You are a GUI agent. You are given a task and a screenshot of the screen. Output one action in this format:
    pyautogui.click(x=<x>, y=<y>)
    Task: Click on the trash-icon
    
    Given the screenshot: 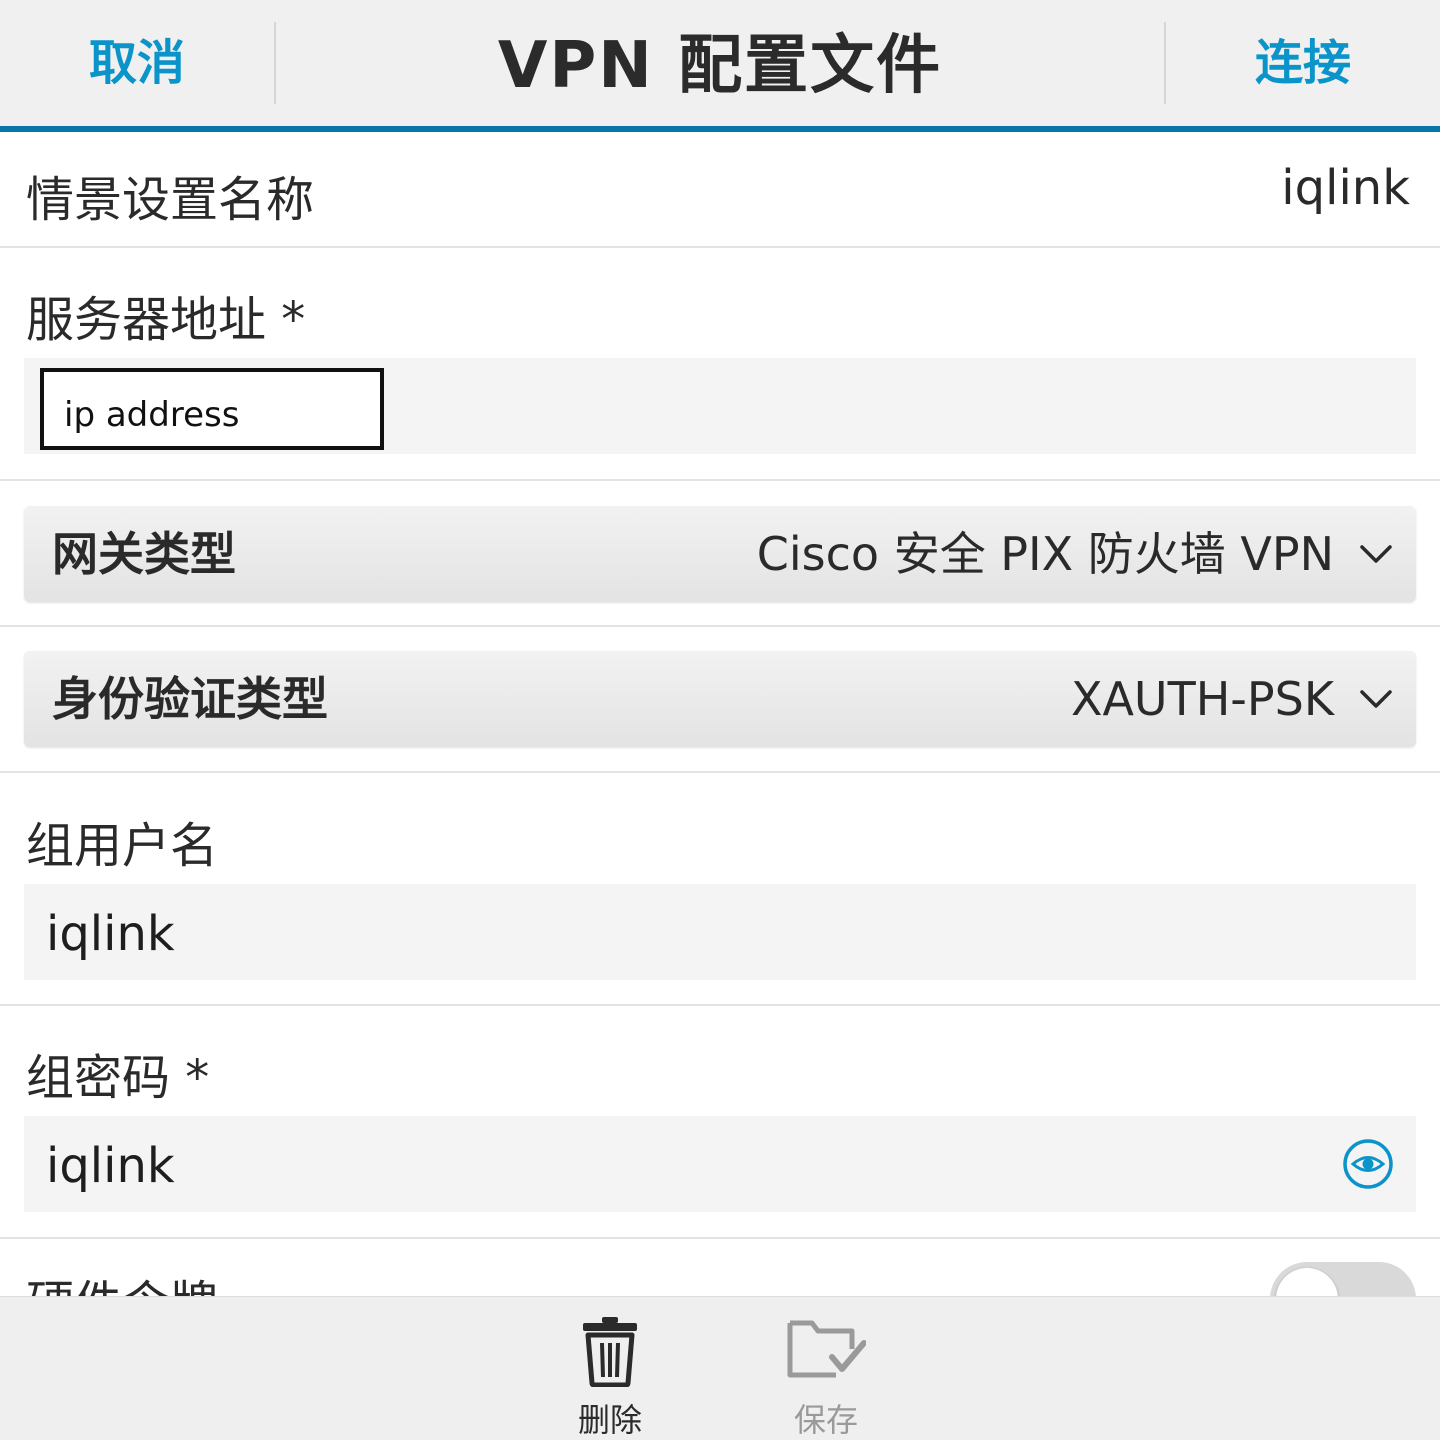 What is the action you would take?
    pyautogui.click(x=610, y=1352)
    